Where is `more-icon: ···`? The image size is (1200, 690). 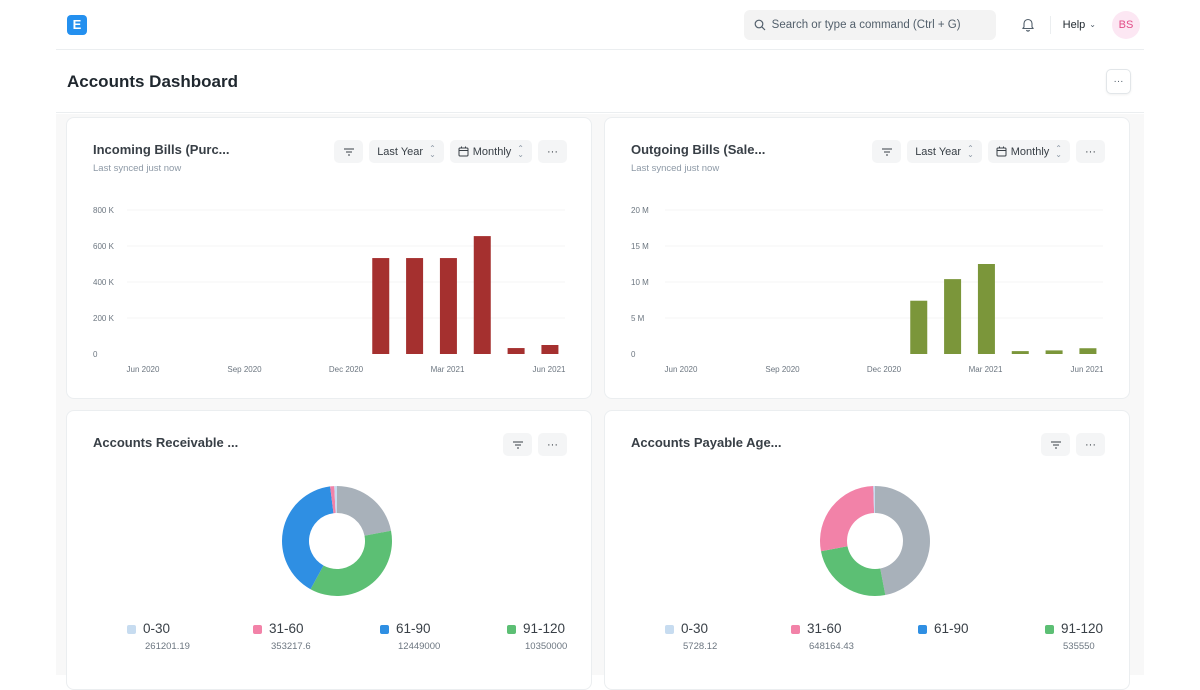 more-icon: ··· is located at coordinates (1119, 81).